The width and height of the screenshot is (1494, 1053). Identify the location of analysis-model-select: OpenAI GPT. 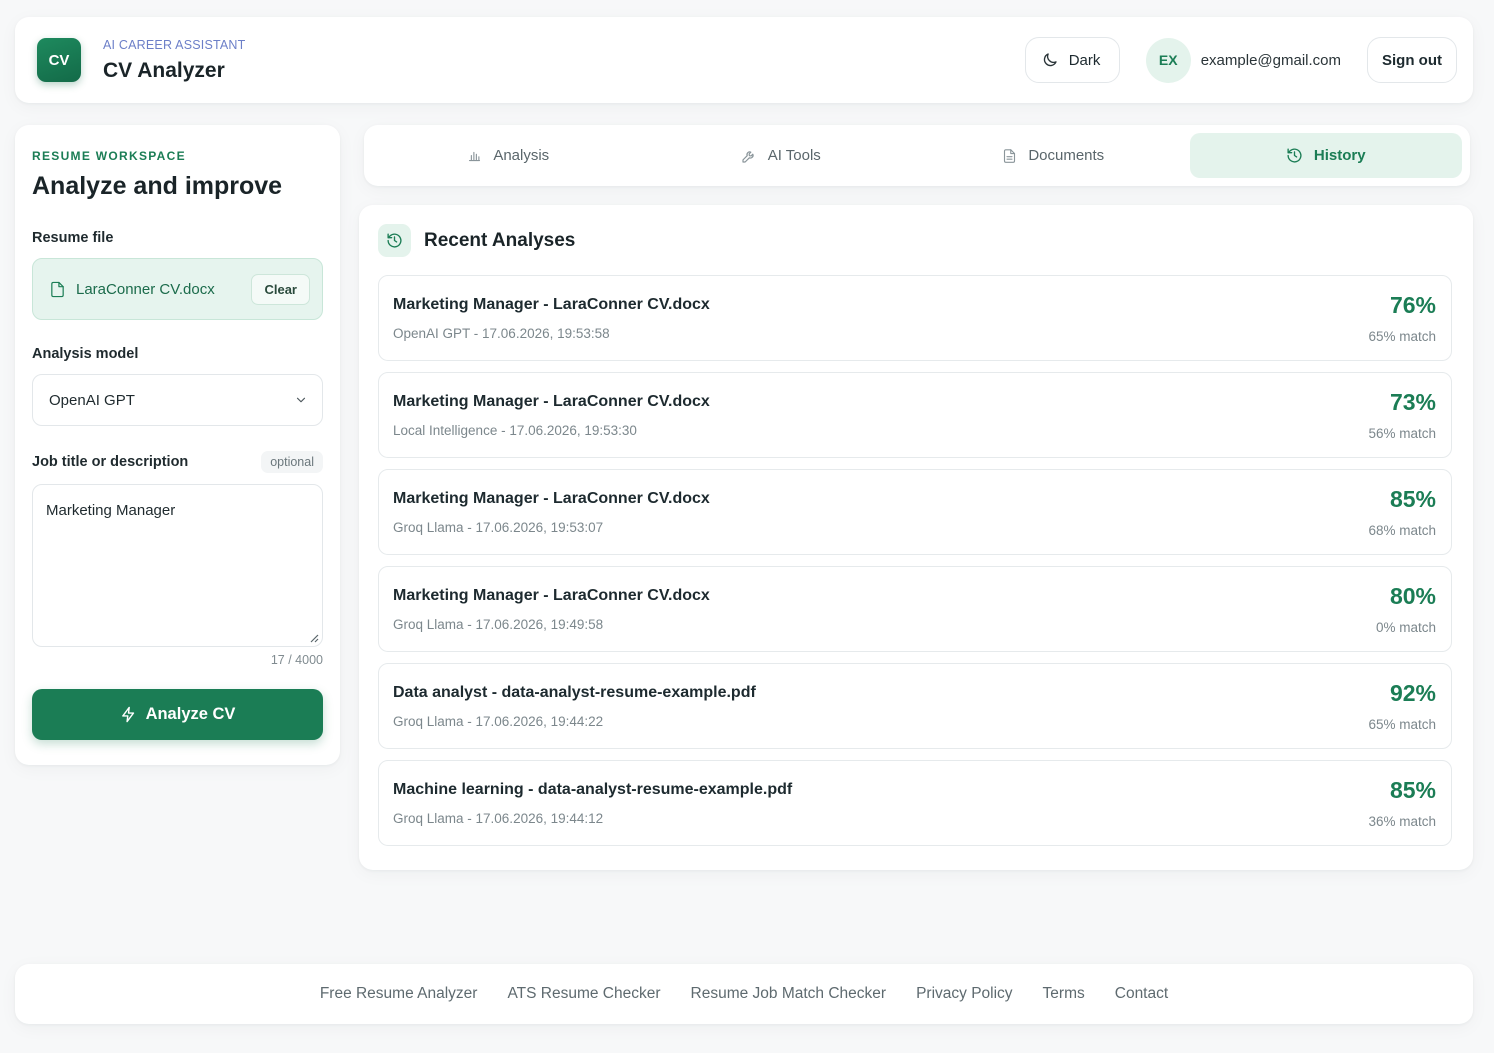
(177, 400).